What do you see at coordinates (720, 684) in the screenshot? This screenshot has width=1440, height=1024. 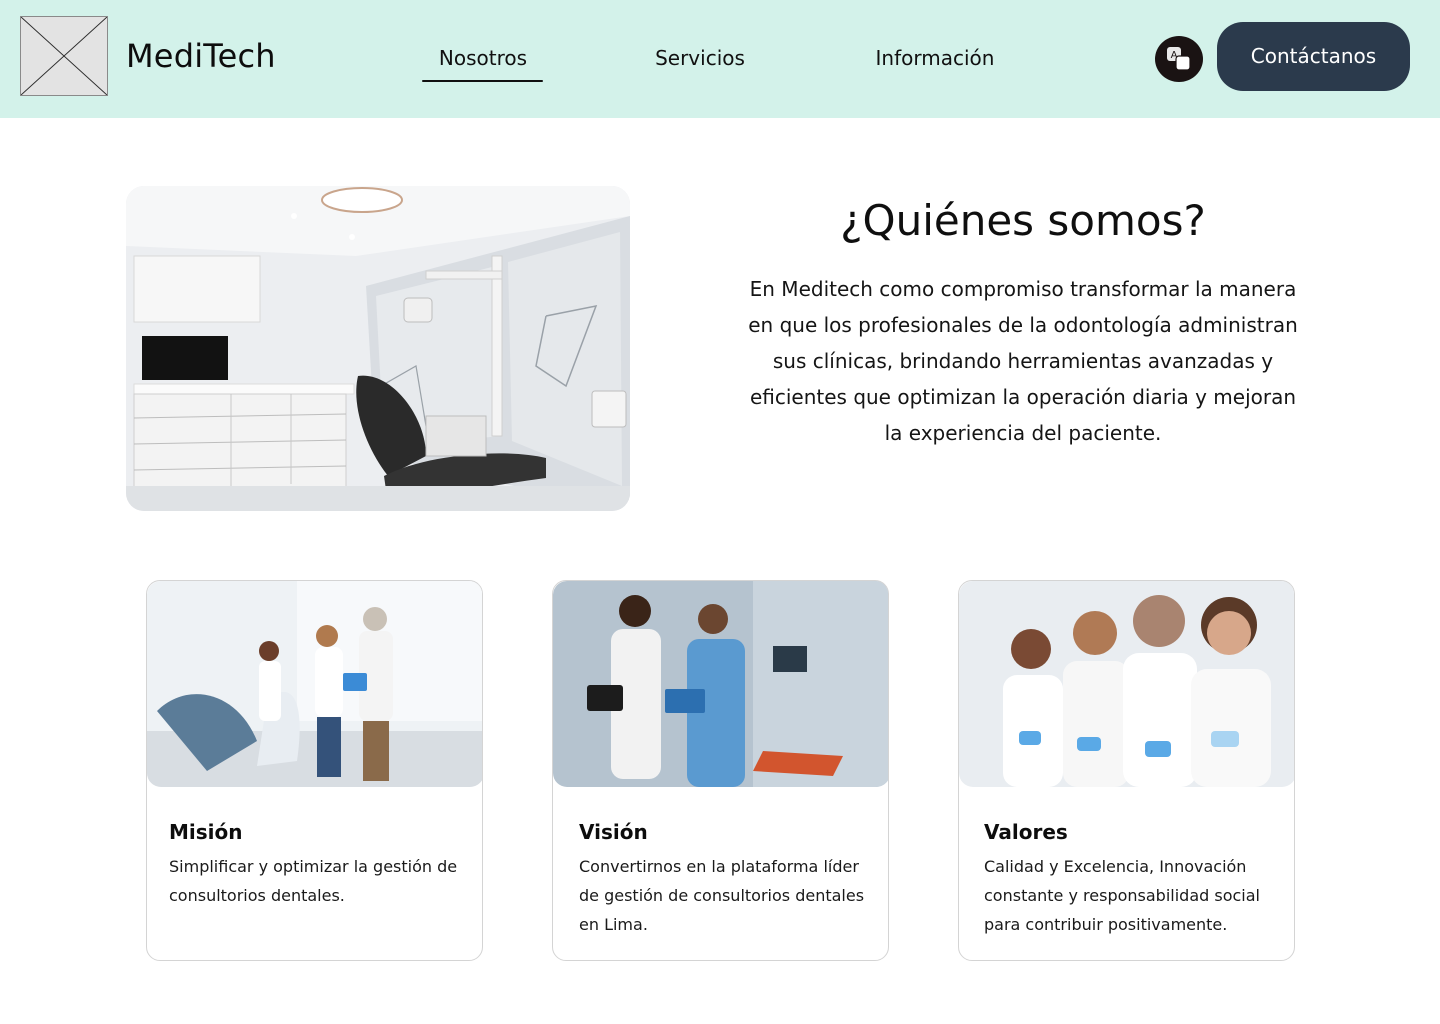 I see `vision-card-photo` at bounding box center [720, 684].